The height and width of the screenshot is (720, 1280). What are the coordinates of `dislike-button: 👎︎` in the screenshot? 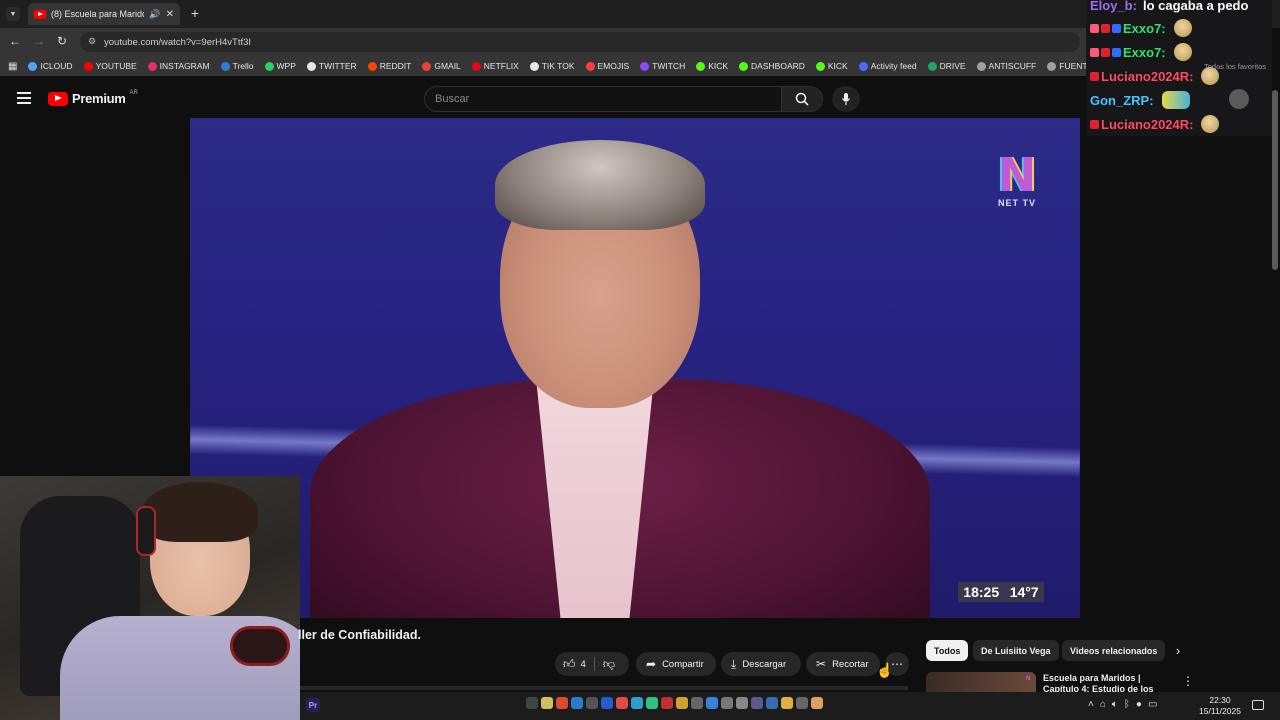 It's located at (609, 664).